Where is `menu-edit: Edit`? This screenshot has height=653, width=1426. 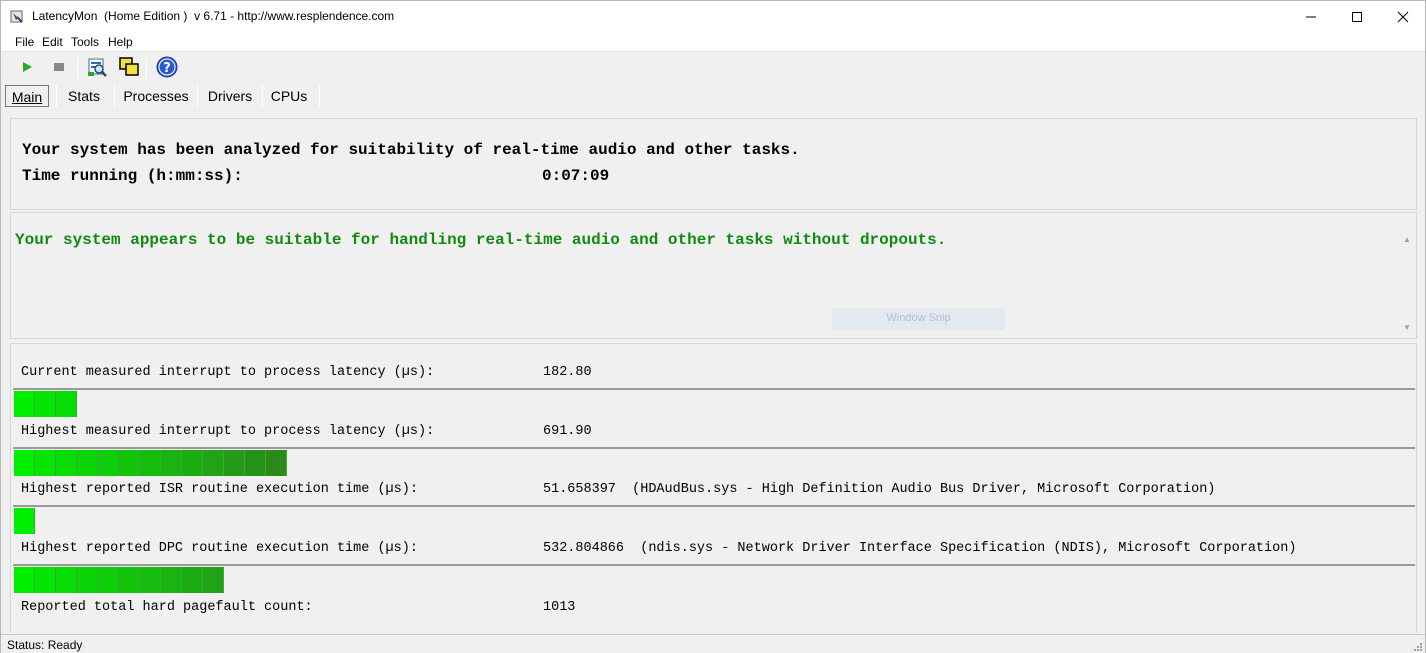 menu-edit: Edit is located at coordinates (52, 42).